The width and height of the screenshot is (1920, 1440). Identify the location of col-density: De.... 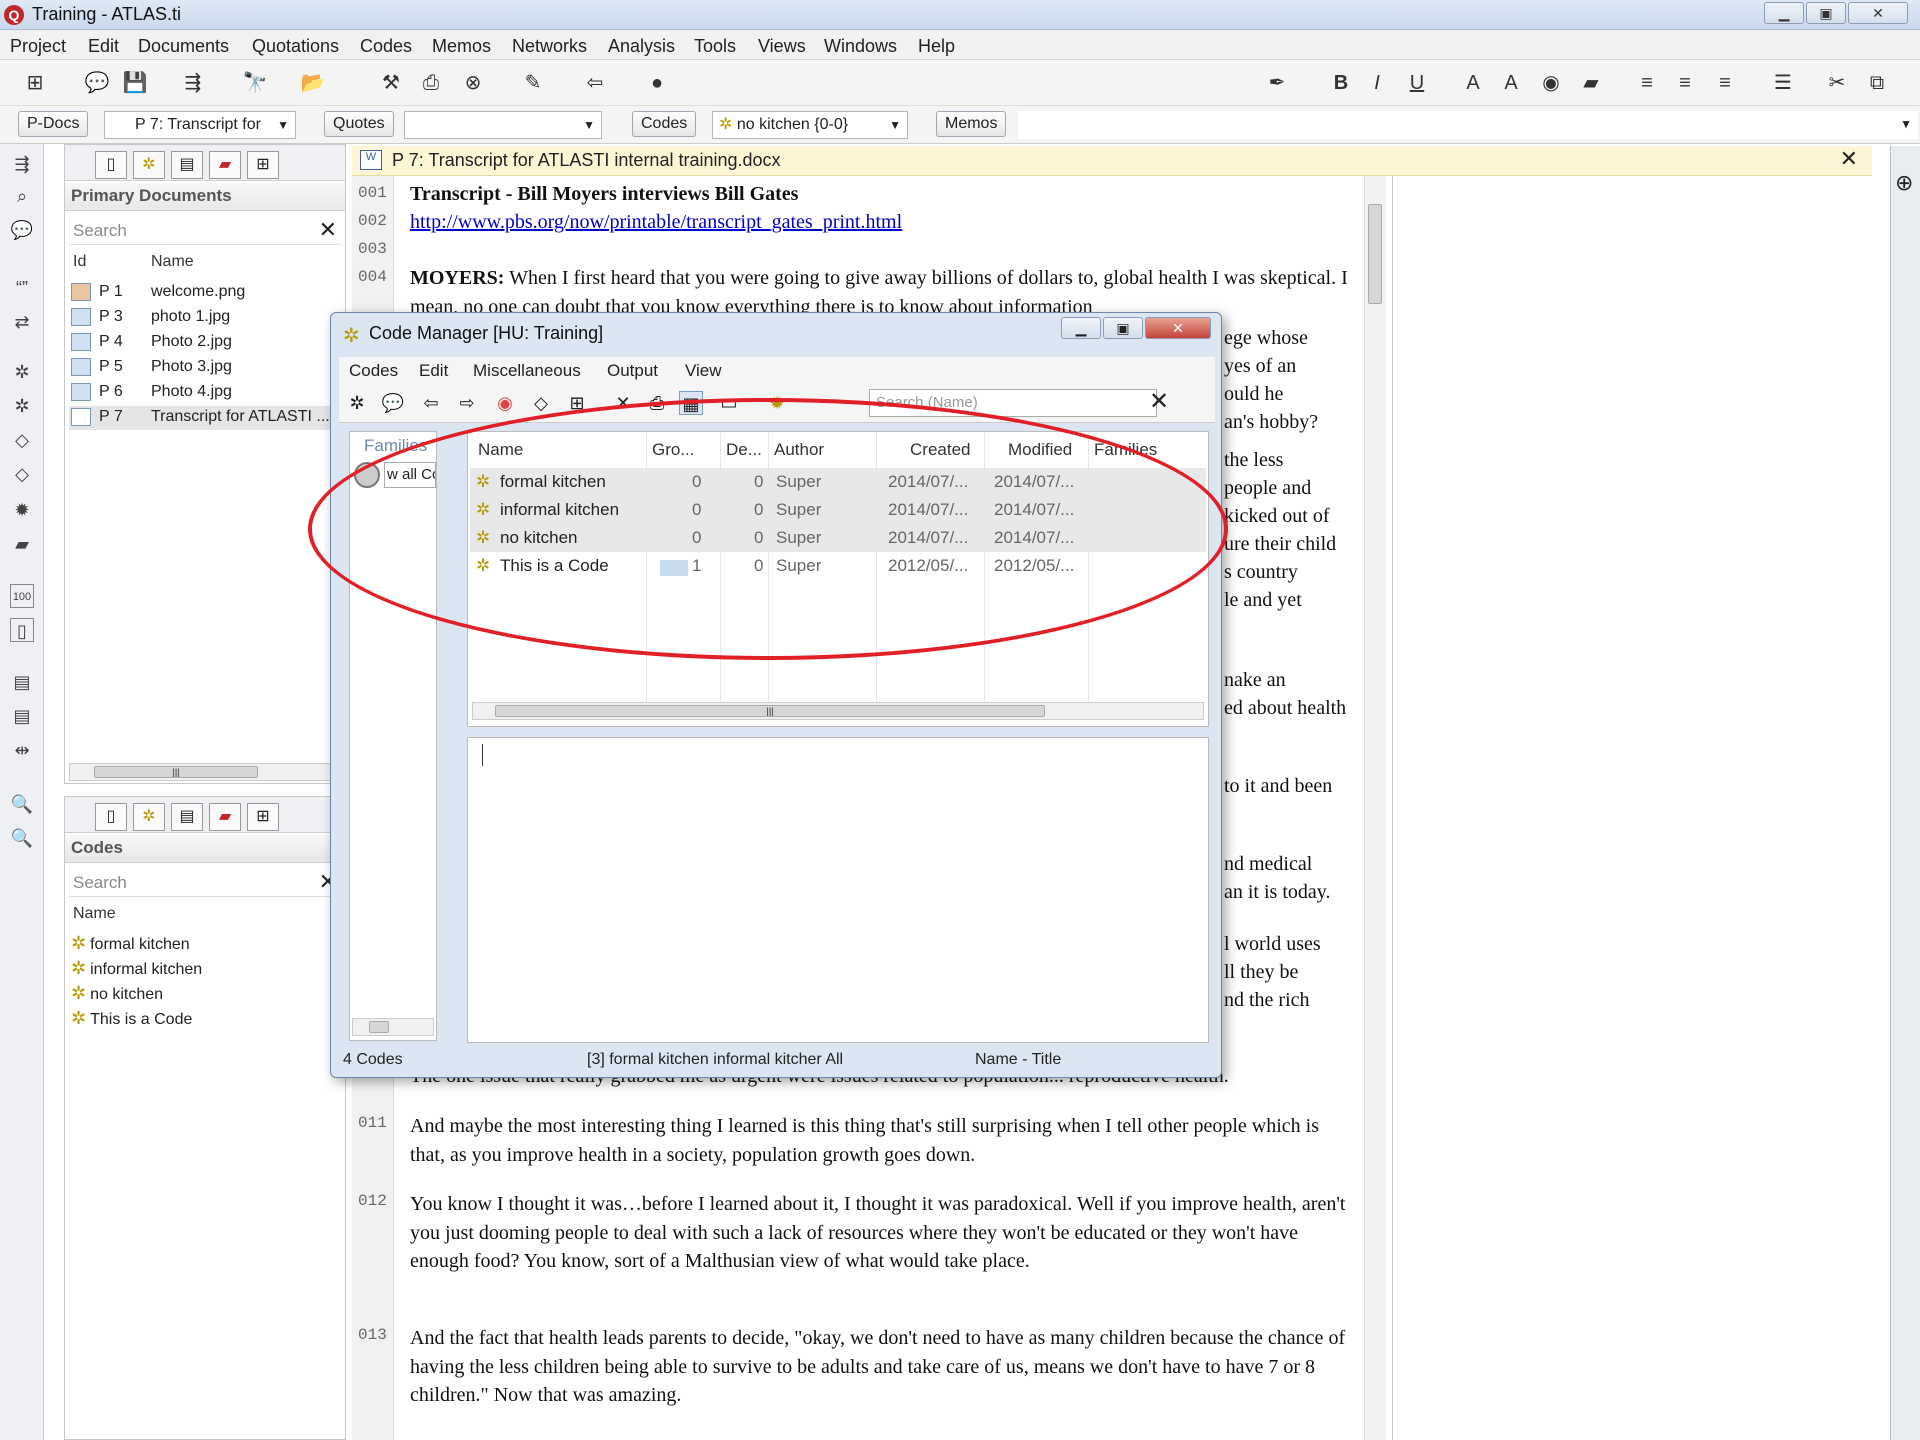
(744, 450).